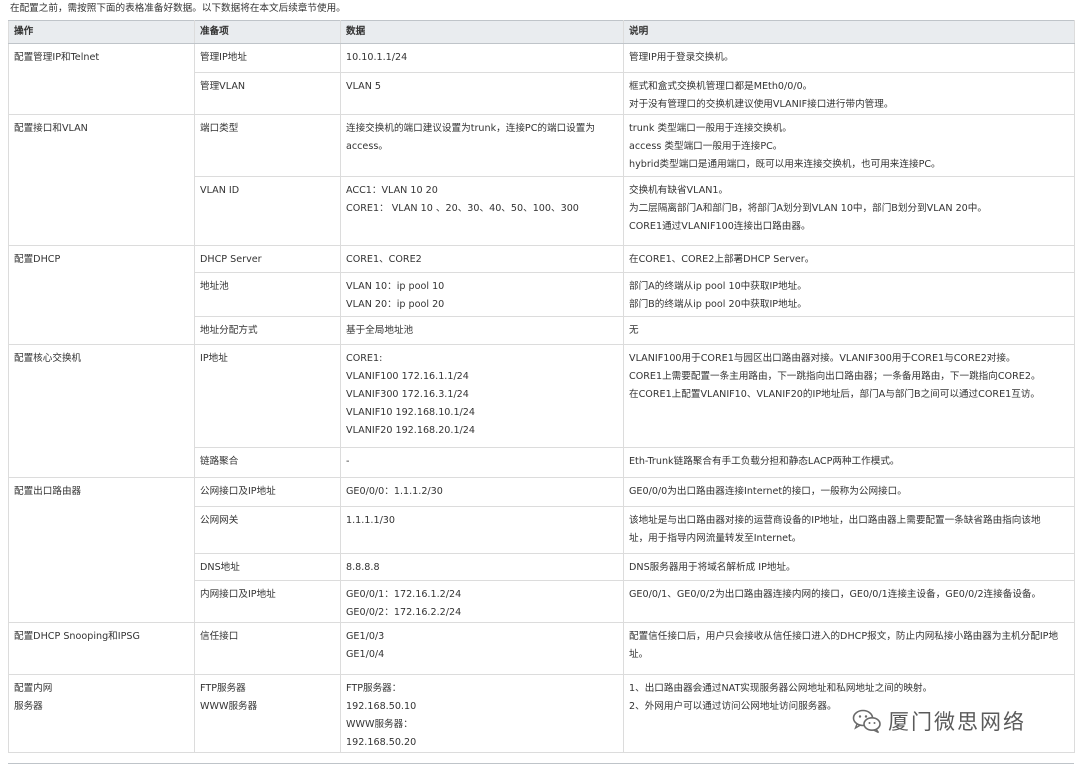  What do you see at coordinates (267, 530) in the screenshot?
I see `item-cell: 公网网关` at bounding box center [267, 530].